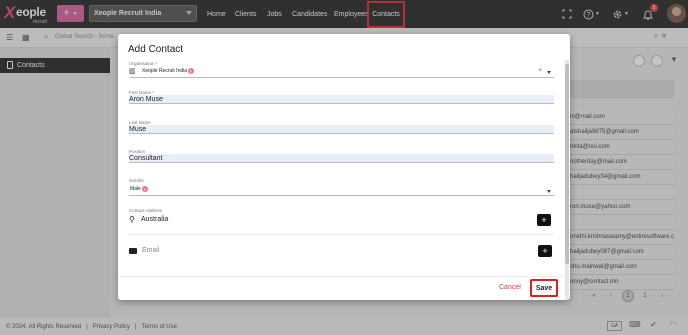 The height and width of the screenshot is (335, 688). I want to click on last-name-field: Last Name Muse, so click(341, 128).